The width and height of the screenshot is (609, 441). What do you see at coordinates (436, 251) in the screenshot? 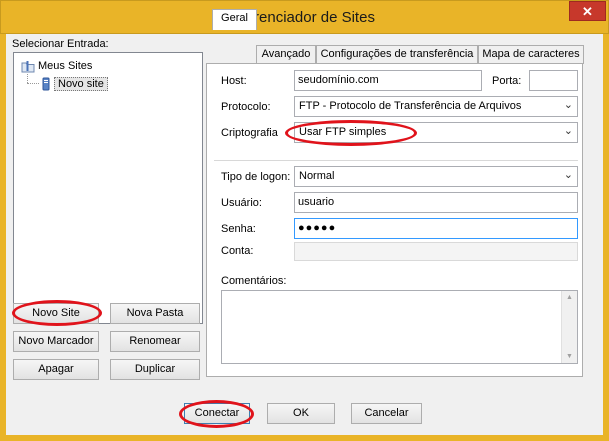
I see `account-input` at bounding box center [436, 251].